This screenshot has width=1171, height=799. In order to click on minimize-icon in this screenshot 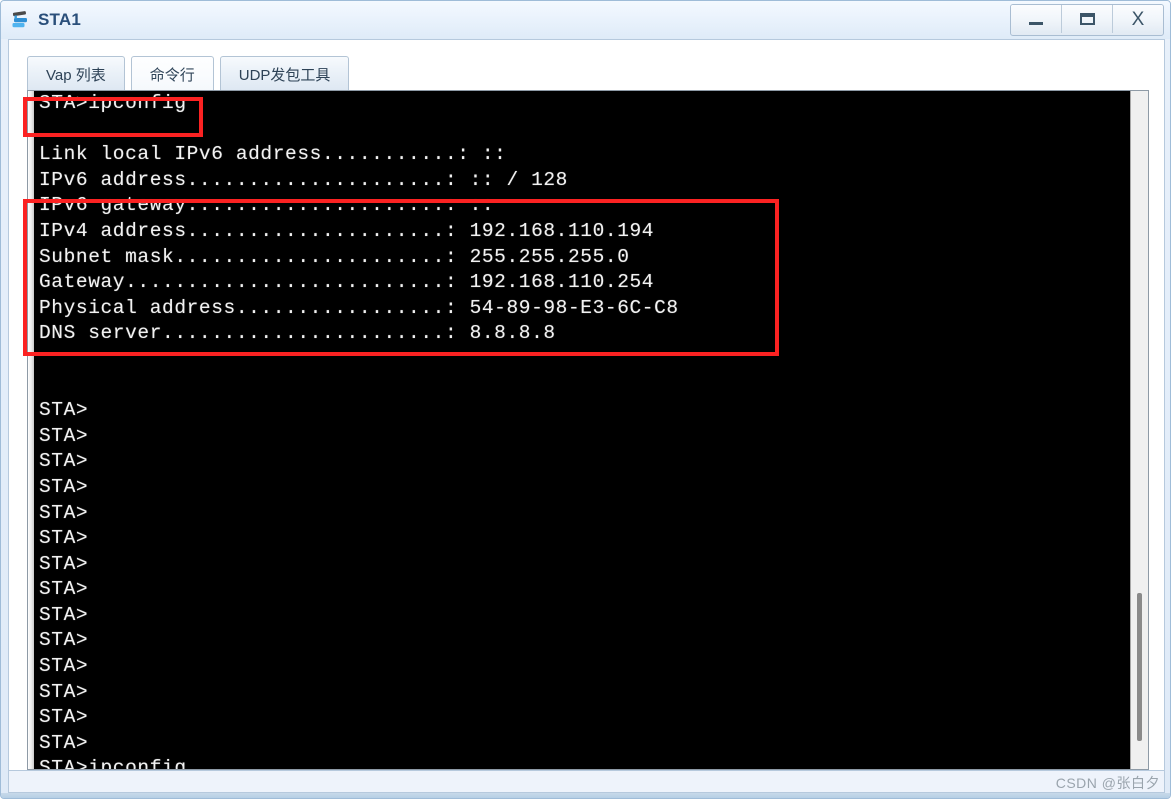, I will do `click(1036, 23)`.